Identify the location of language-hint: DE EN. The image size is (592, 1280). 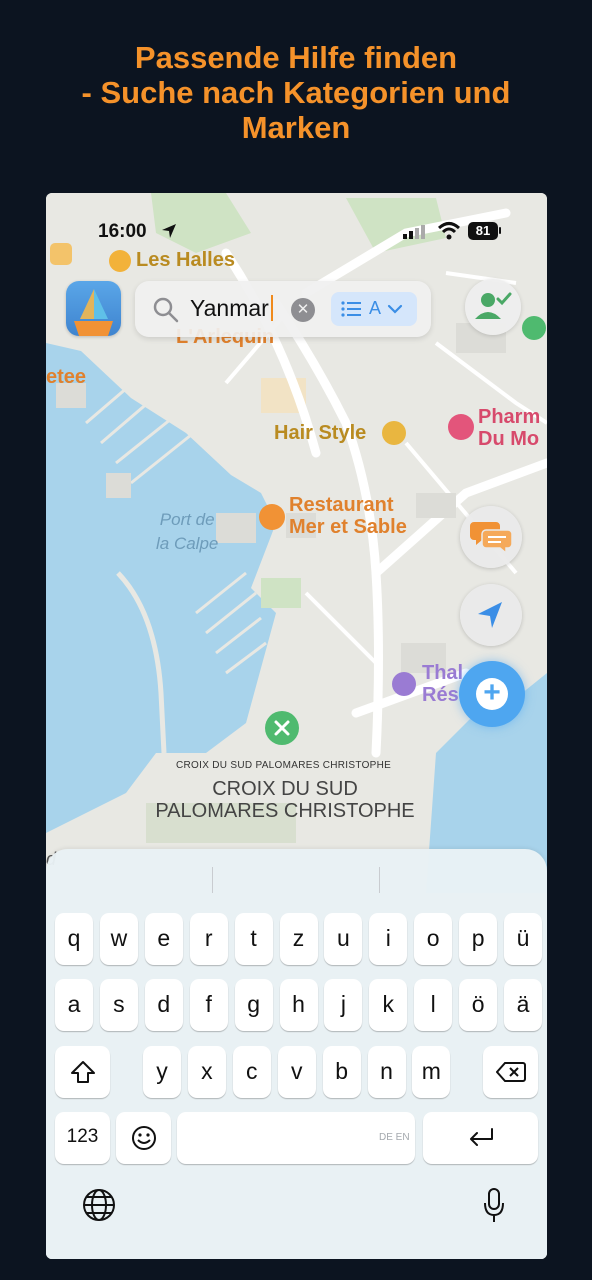
(394, 1137).